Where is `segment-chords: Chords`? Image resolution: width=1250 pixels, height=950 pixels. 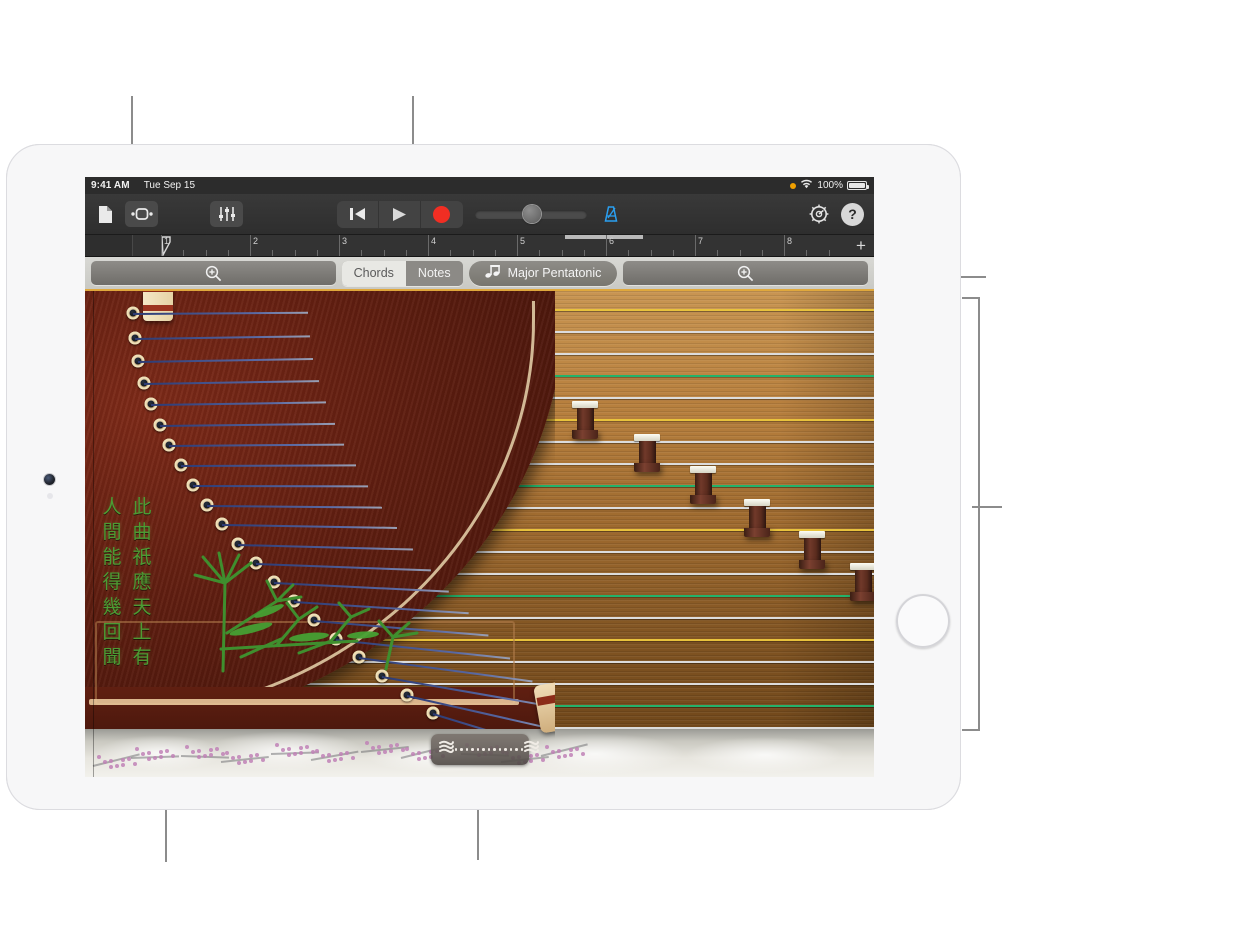 segment-chords: Chords is located at coordinates (373, 273).